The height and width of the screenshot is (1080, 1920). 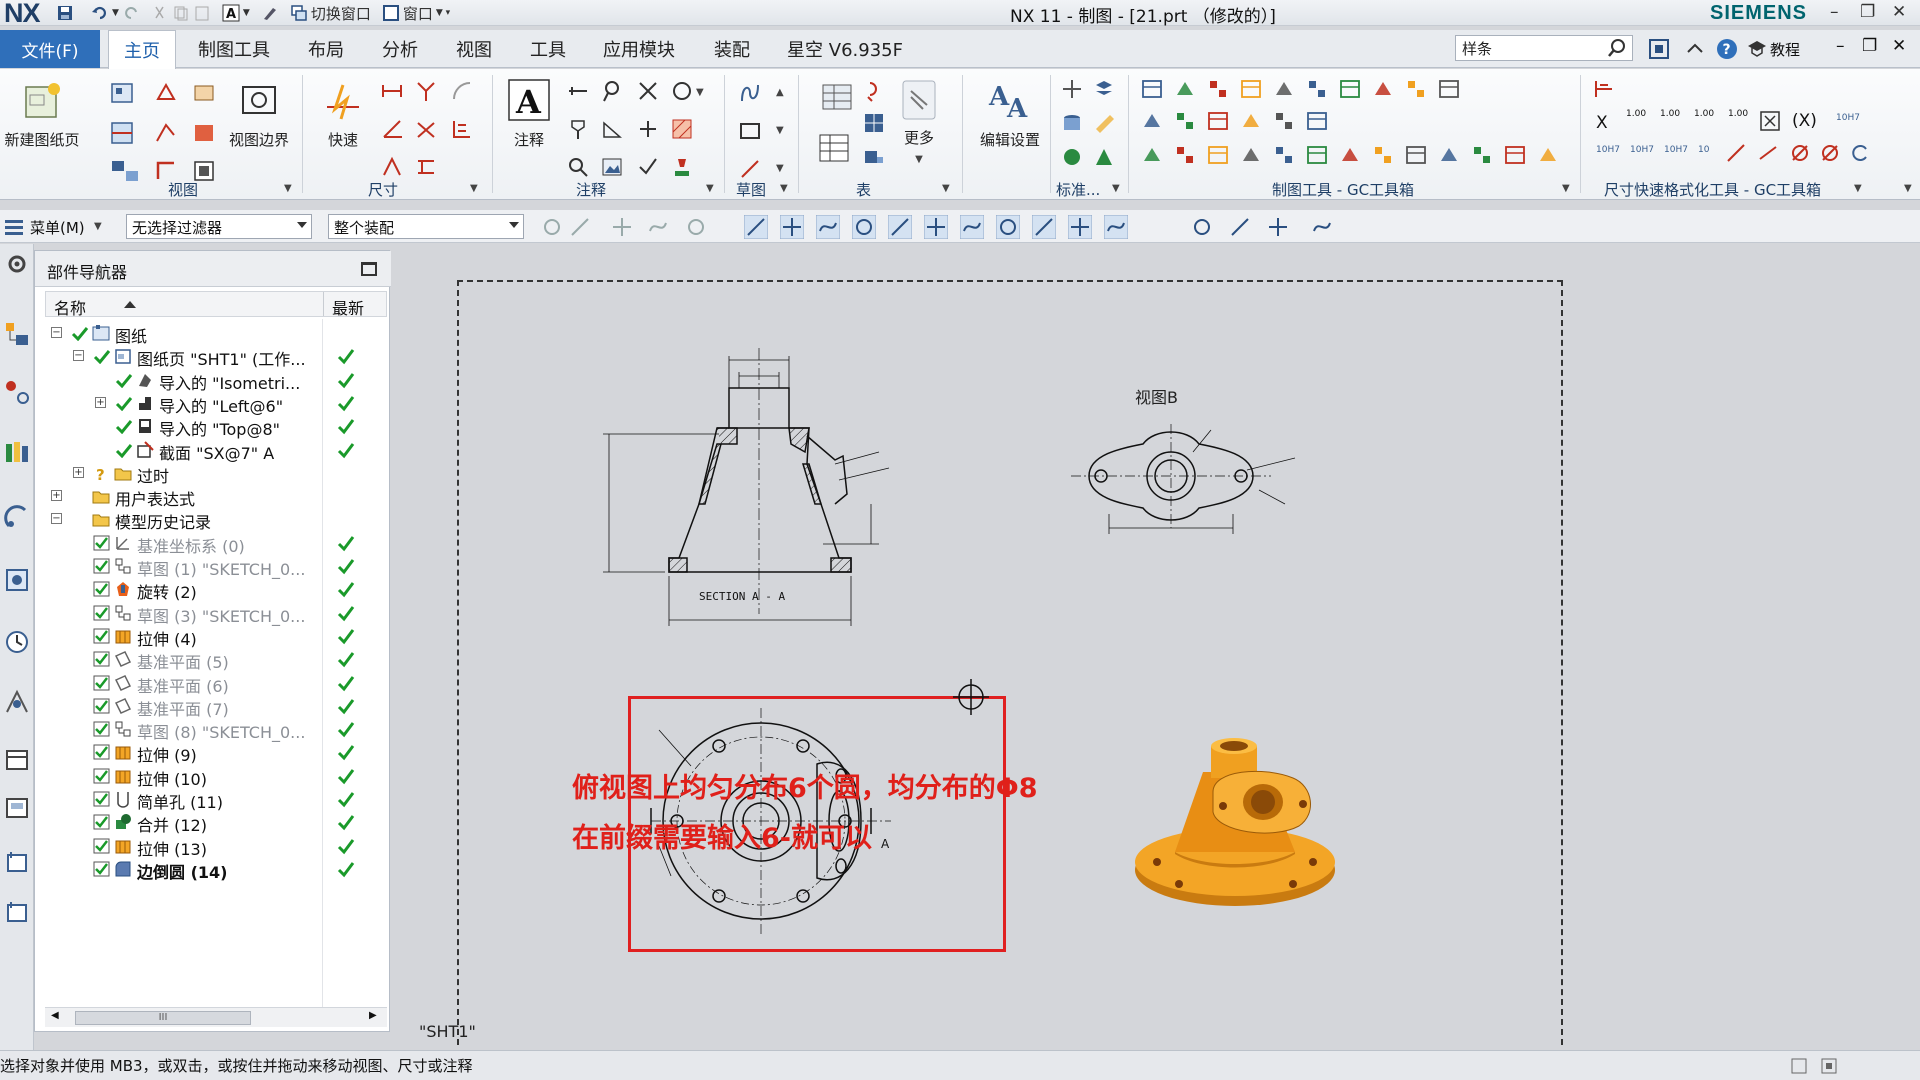 I want to click on view-grid-icon, so click(x=1278, y=227).